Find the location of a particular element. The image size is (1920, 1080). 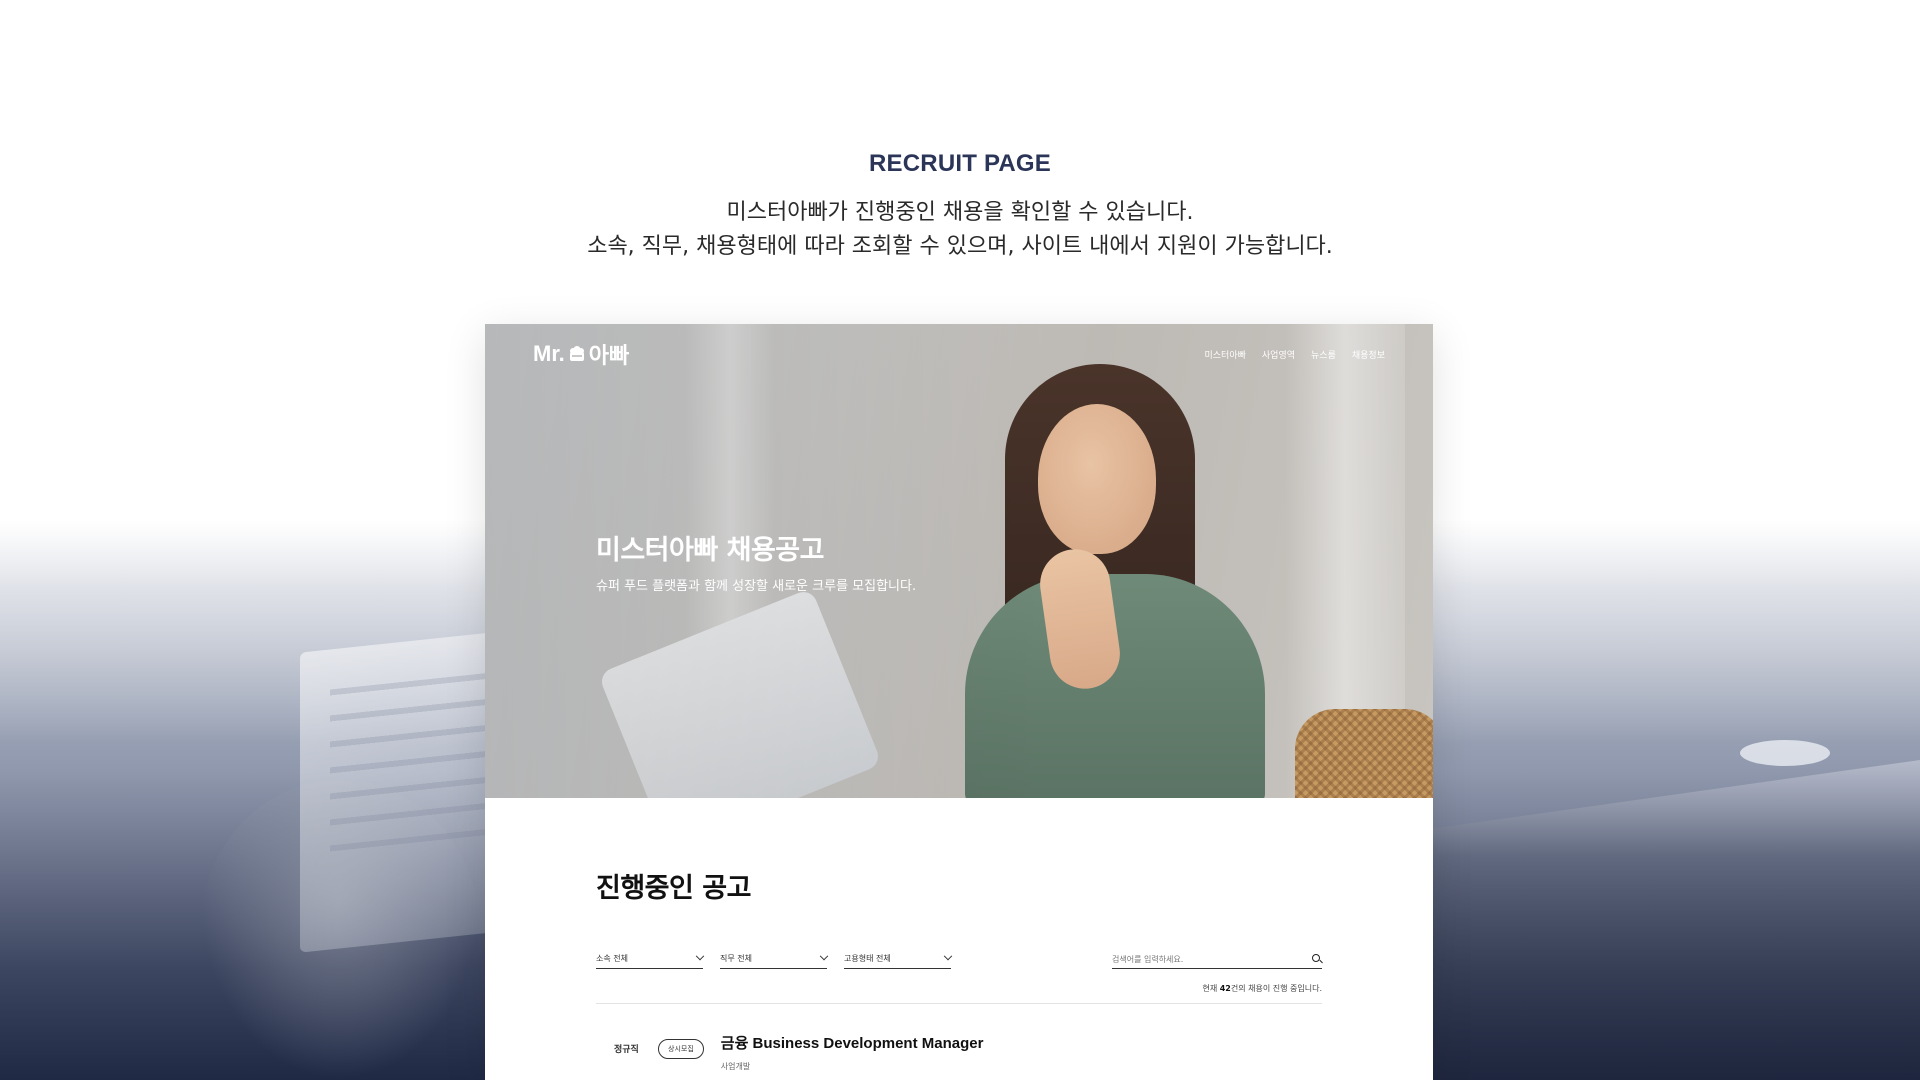

job-role-select: 직무 전체 is located at coordinates (774, 960).